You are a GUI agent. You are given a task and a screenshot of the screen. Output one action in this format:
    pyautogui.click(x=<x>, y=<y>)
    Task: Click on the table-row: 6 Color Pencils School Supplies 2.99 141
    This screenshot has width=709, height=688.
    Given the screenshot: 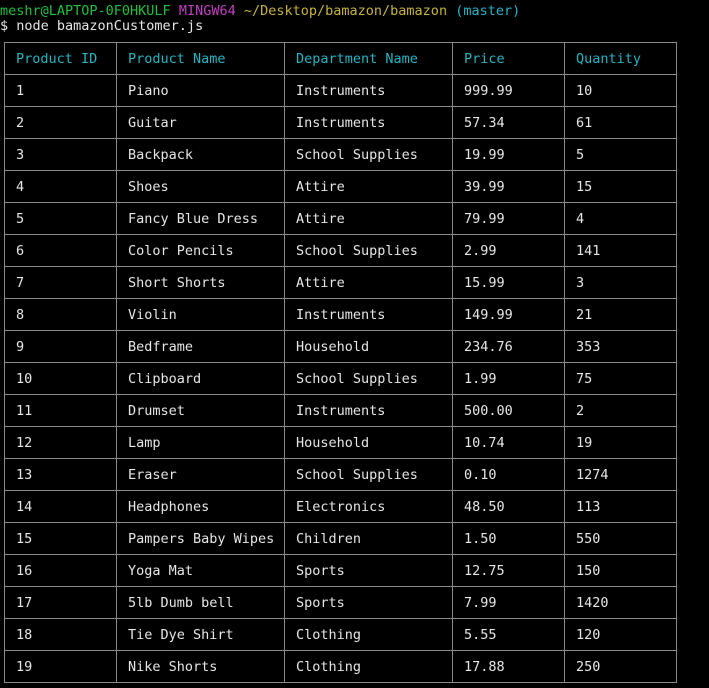 What is the action you would take?
    pyautogui.click(x=340, y=250)
    